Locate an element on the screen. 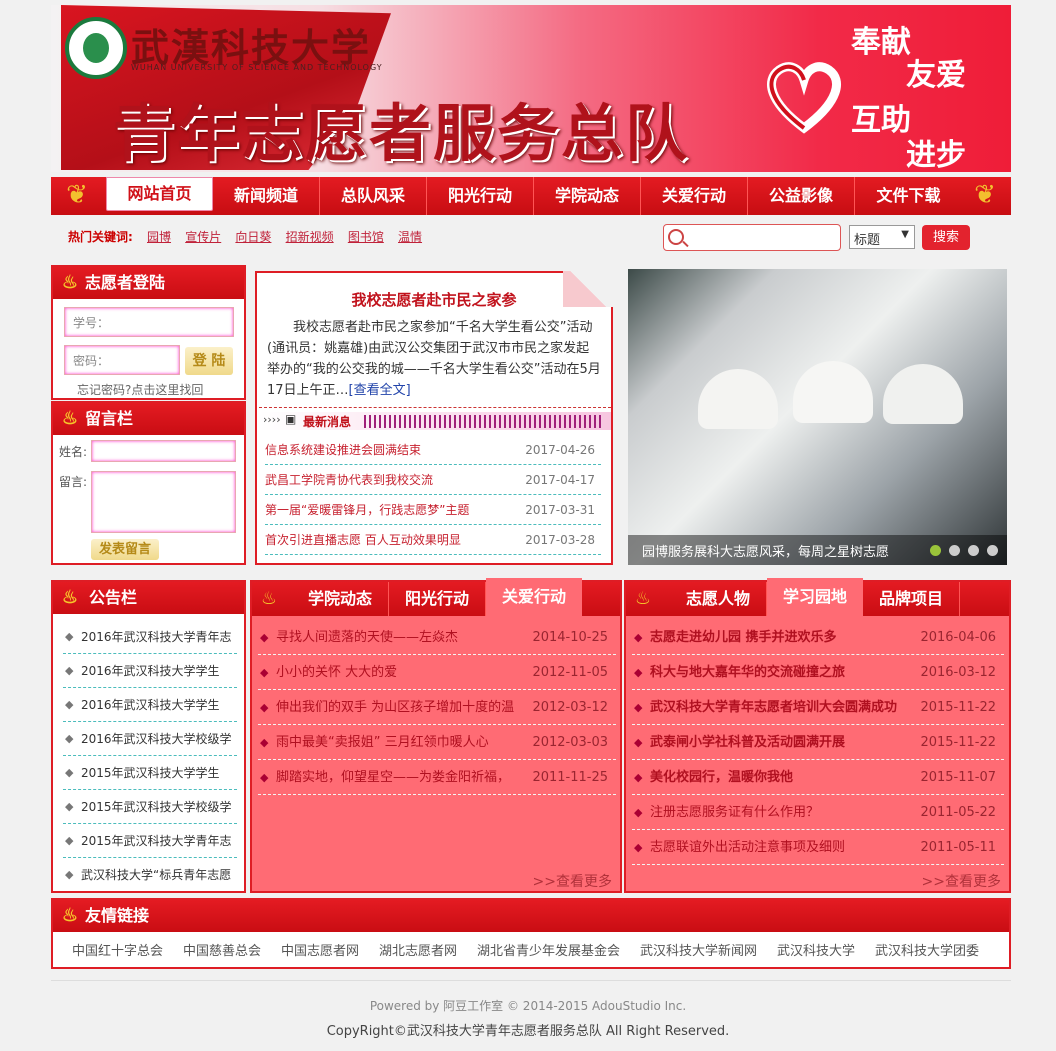 The width and height of the screenshot is (1056, 1051). list-item: 寻找人间遗落的天使——左焱杰 2014-10-25 is located at coordinates (437, 637).